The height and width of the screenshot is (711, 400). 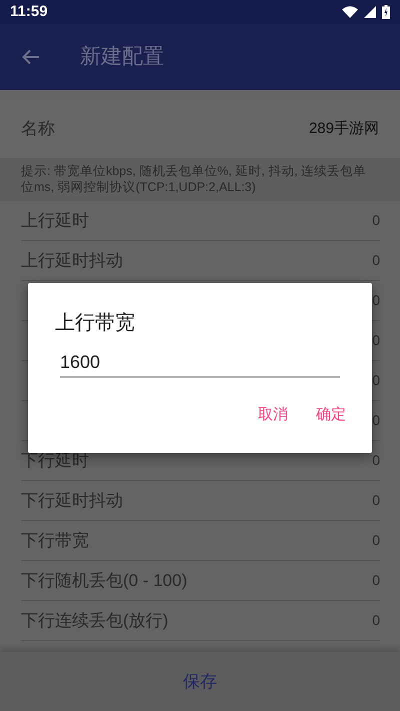 I want to click on name-label: 名称, so click(x=38, y=129).